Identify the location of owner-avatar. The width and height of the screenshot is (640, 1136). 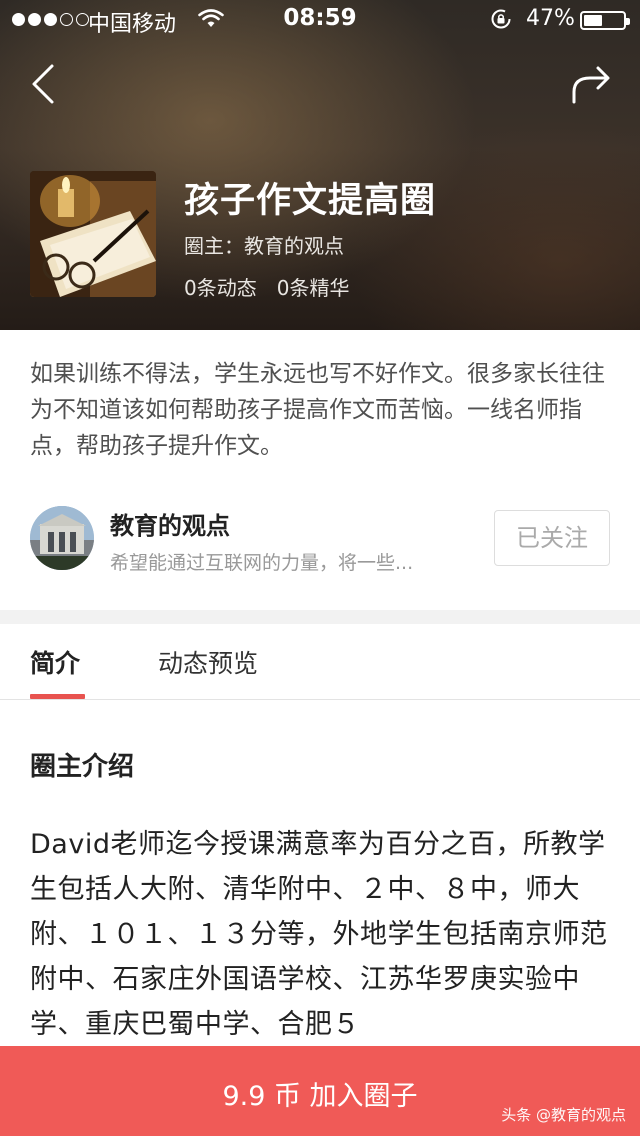
(62, 538).